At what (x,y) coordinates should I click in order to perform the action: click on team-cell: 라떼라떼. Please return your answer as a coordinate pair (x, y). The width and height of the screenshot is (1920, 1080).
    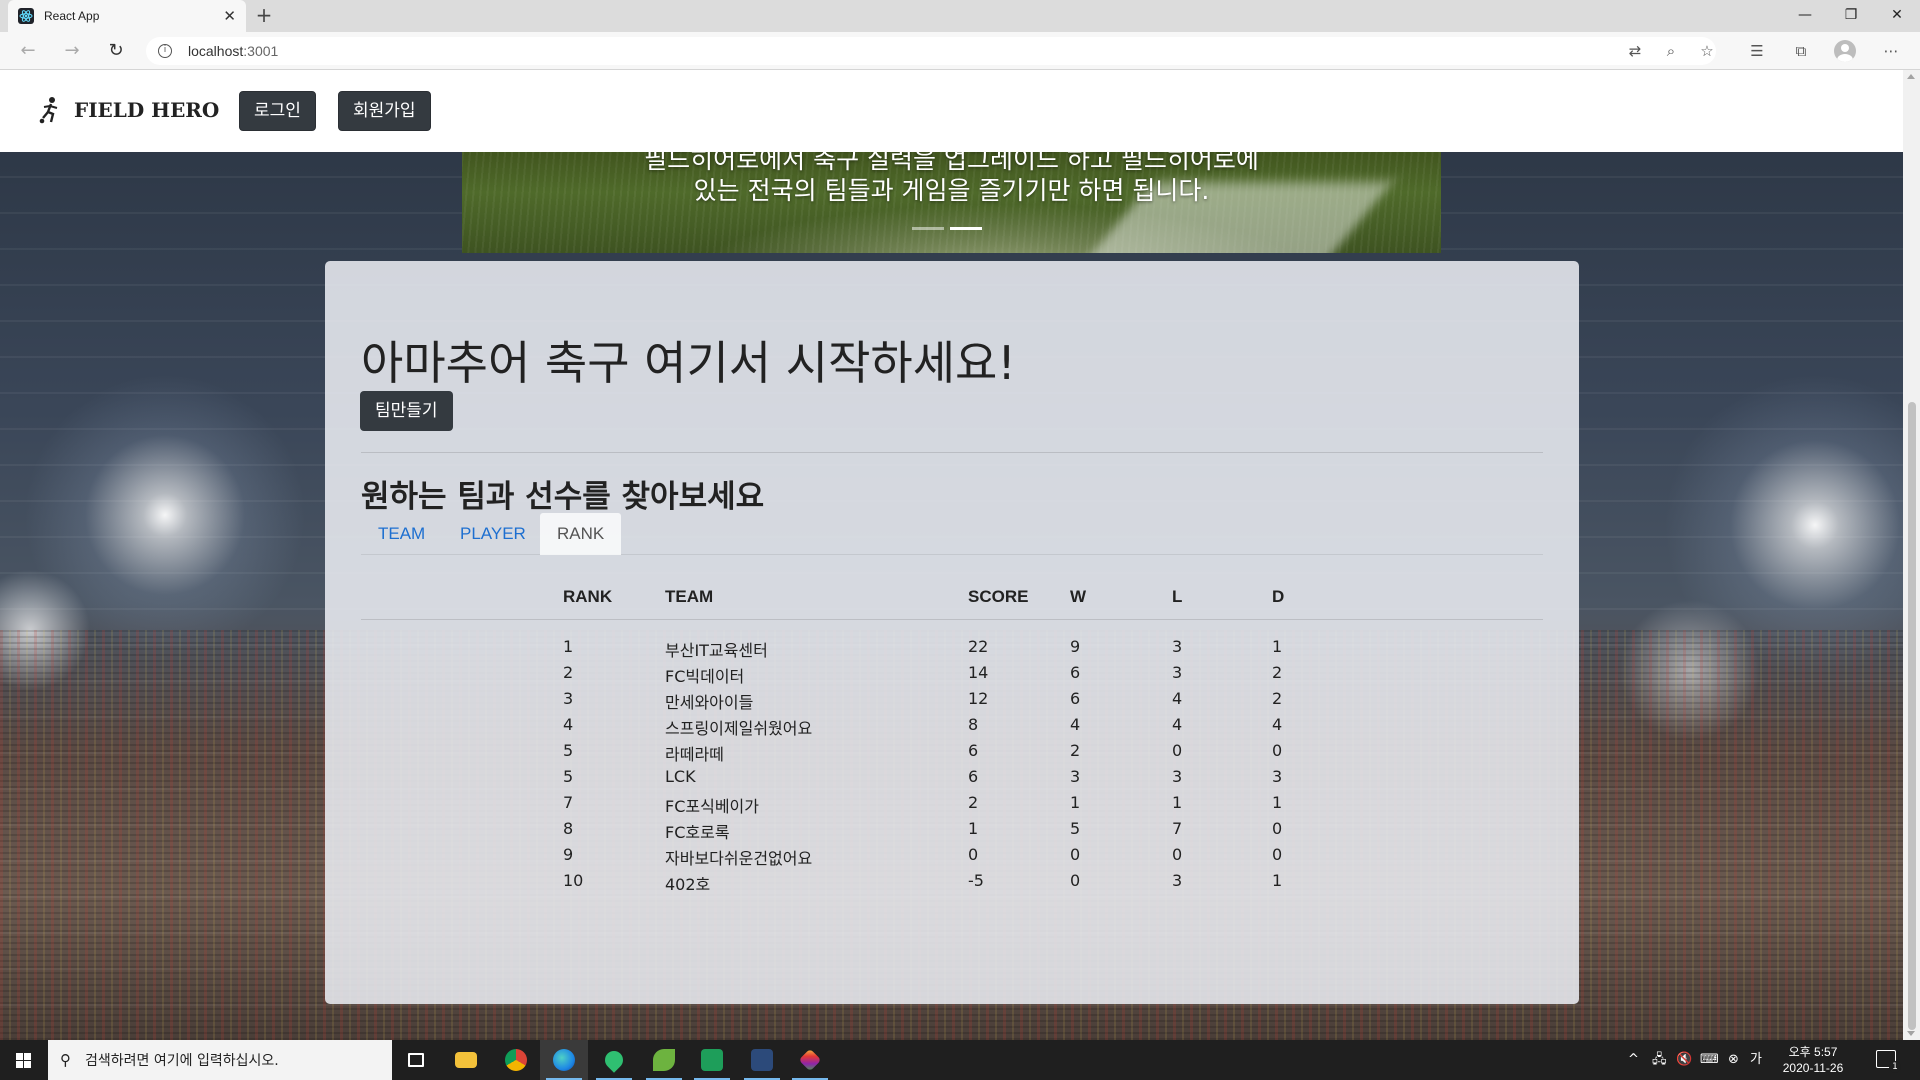
    Looking at the image, I should click on (694, 754).